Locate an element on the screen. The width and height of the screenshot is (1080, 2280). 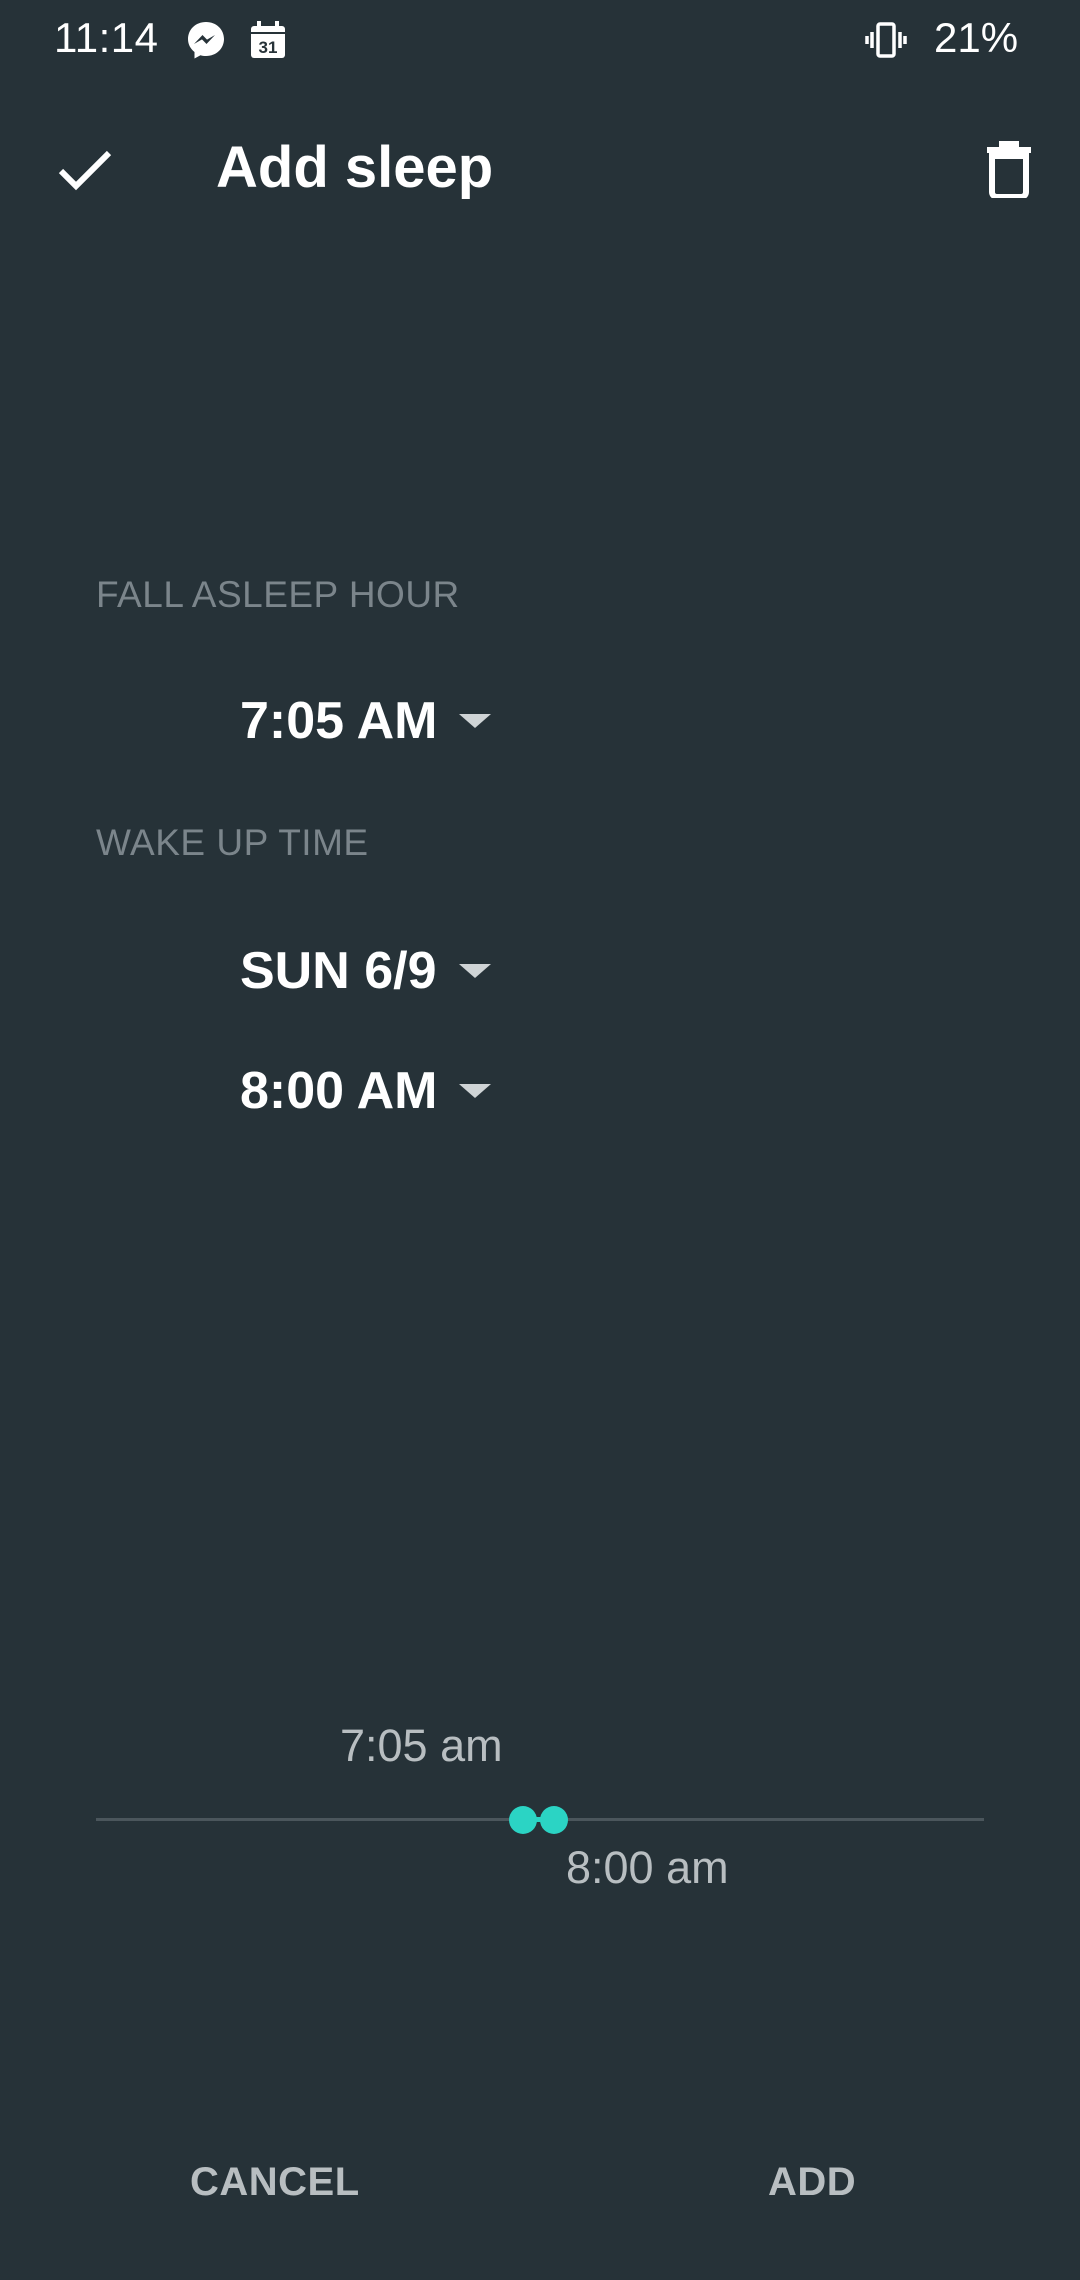
page-title: Add sleep is located at coordinates (355, 167).